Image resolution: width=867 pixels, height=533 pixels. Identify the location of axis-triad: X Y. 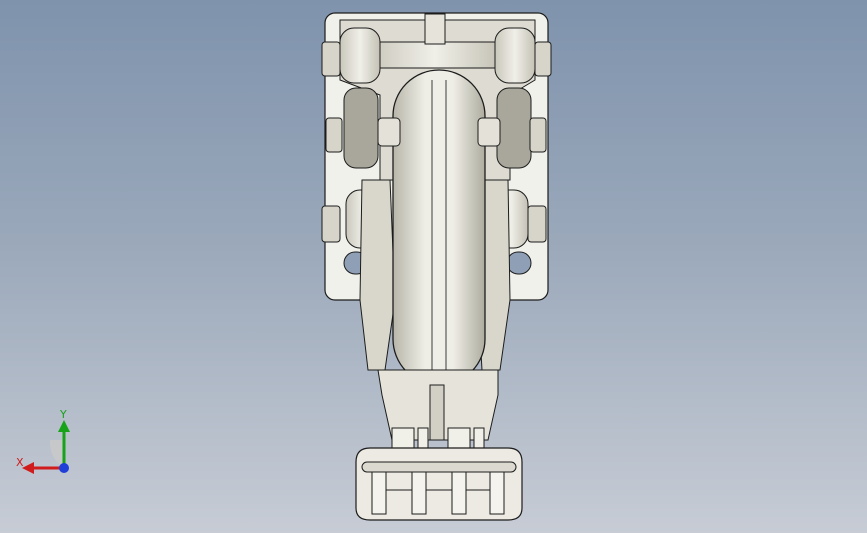
(47, 444).